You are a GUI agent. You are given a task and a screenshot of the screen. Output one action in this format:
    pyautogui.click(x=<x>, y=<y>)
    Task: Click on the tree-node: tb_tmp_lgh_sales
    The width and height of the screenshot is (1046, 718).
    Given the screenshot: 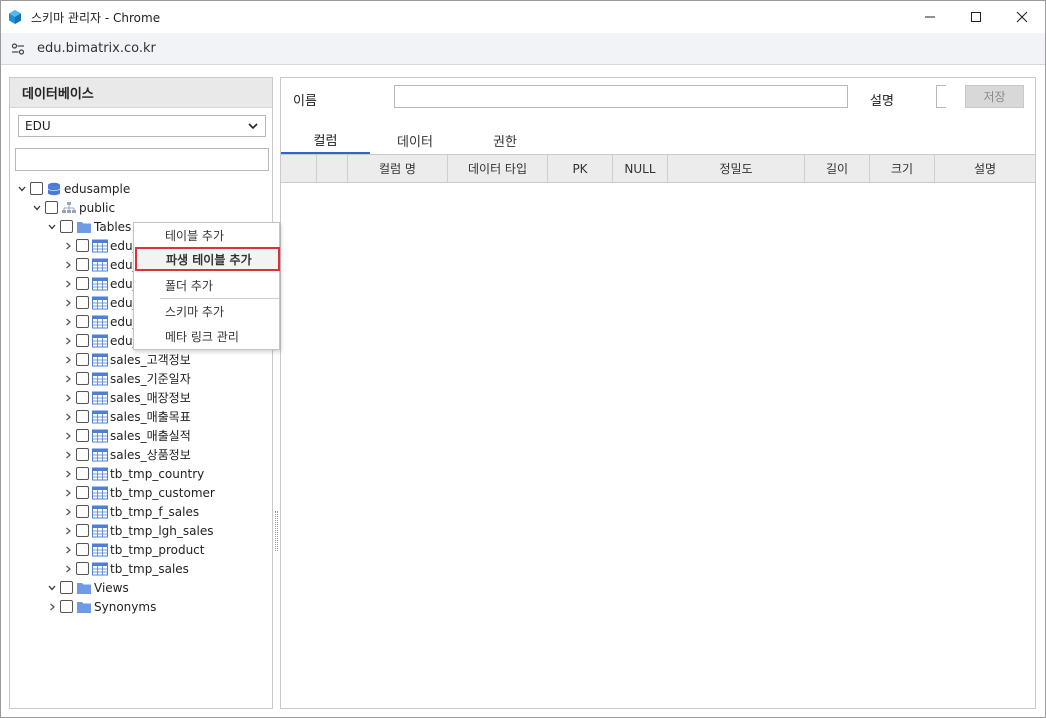 What is the action you would take?
    pyautogui.click(x=137, y=530)
    